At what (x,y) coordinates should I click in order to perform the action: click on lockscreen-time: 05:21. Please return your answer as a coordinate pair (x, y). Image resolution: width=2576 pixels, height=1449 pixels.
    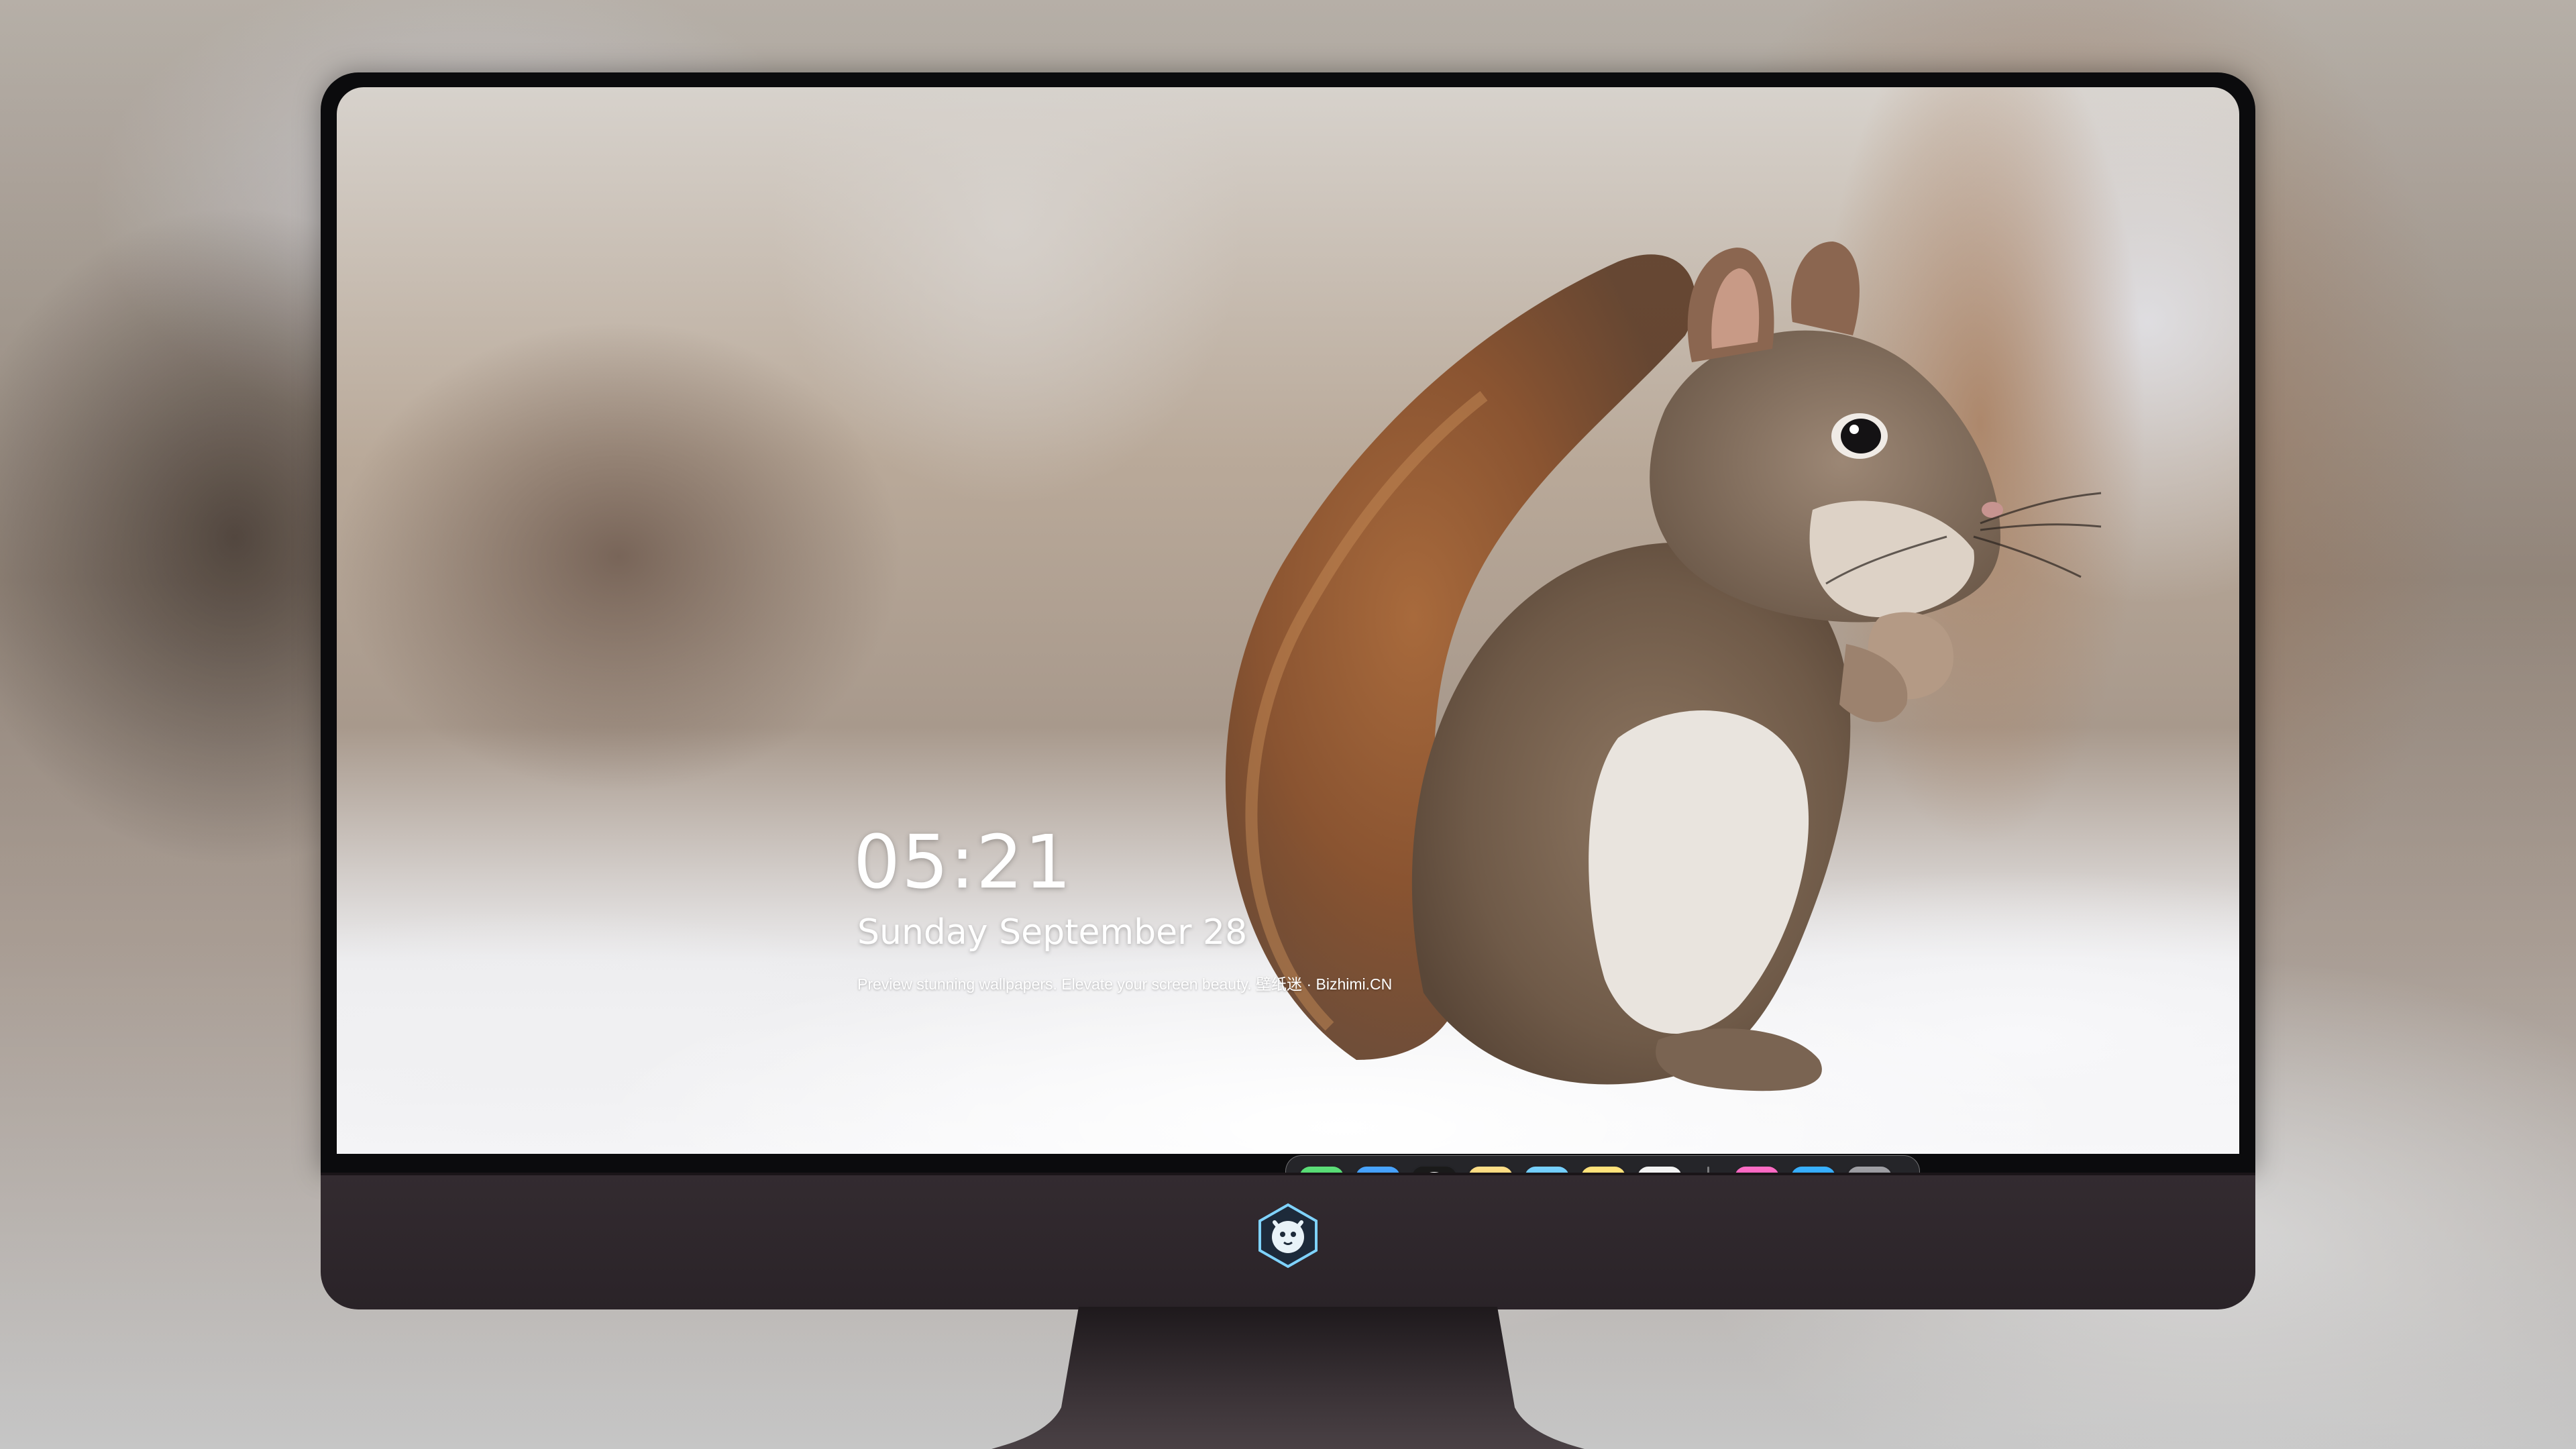
    Looking at the image, I should click on (963, 862).